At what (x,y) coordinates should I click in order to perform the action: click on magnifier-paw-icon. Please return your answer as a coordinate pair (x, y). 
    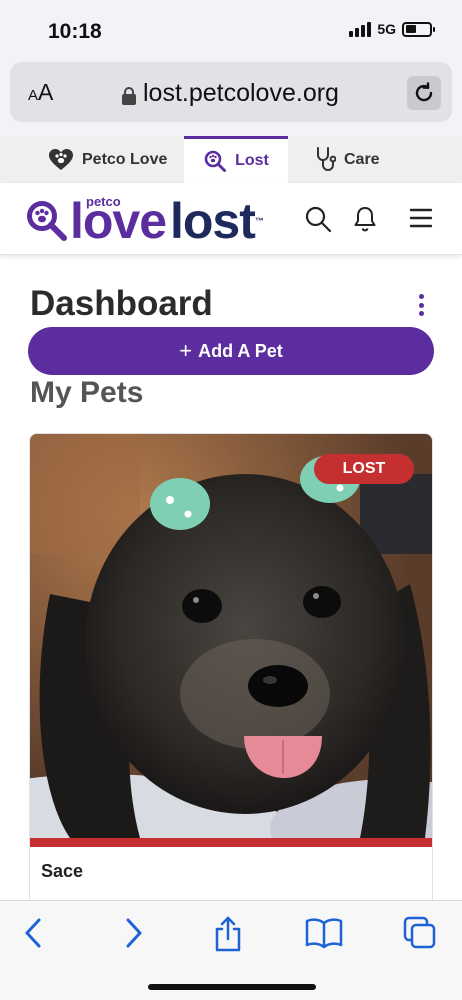
    Looking at the image, I should click on (215, 161).